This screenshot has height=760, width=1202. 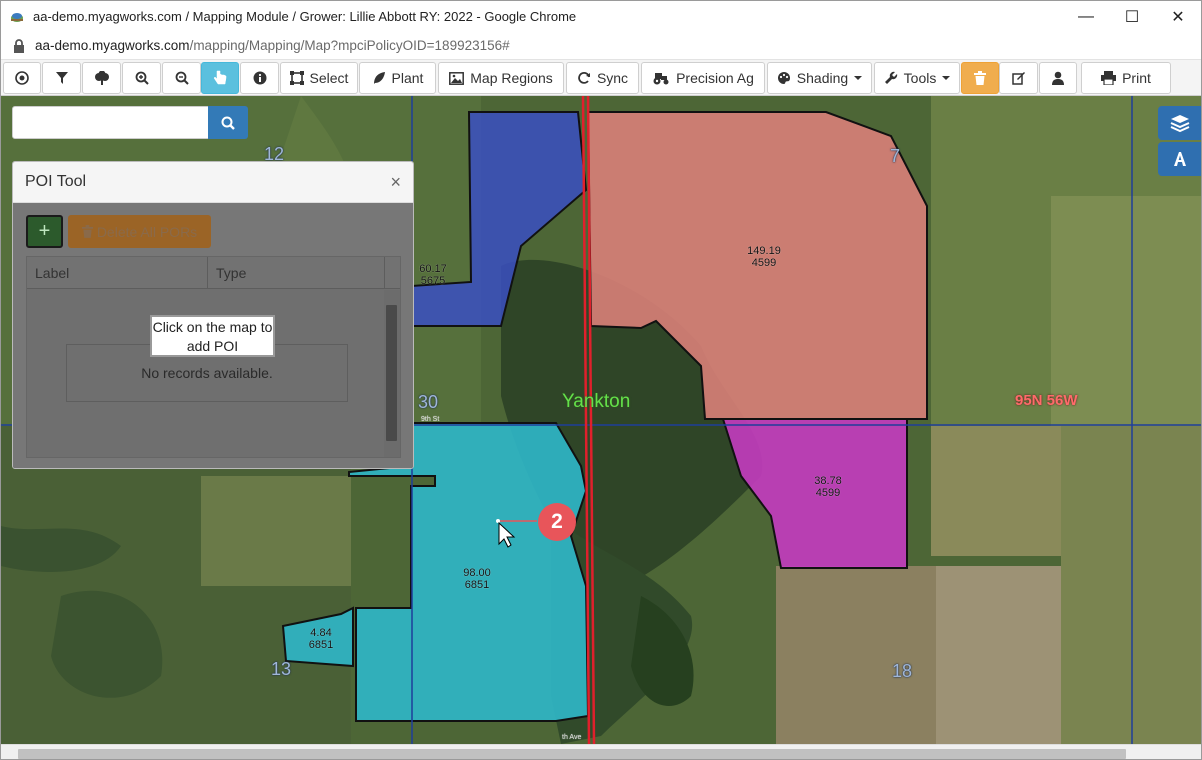 What do you see at coordinates (572, 737) in the screenshot?
I see `street-label: th Ave` at bounding box center [572, 737].